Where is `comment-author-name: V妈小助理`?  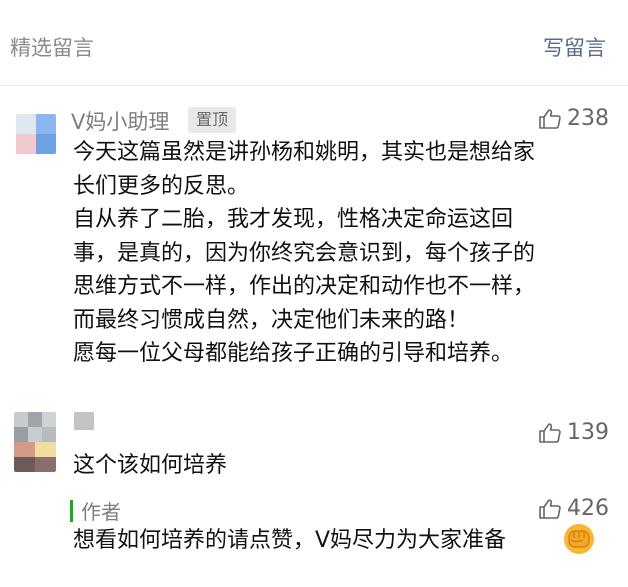 comment-author-name: V妈小助理 is located at coordinates (120, 121).